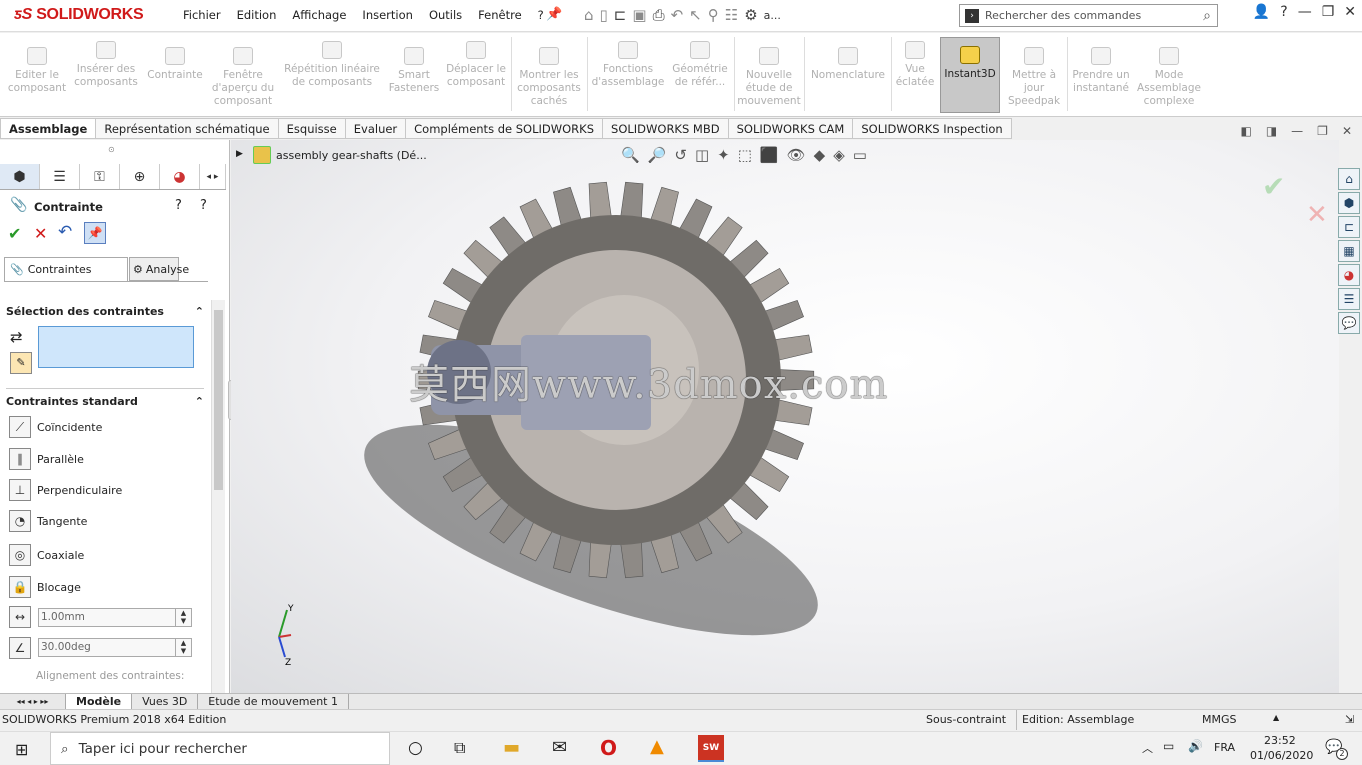 This screenshot has width=1362, height=765. I want to click on menu-insertion: Insertion, so click(387, 15).